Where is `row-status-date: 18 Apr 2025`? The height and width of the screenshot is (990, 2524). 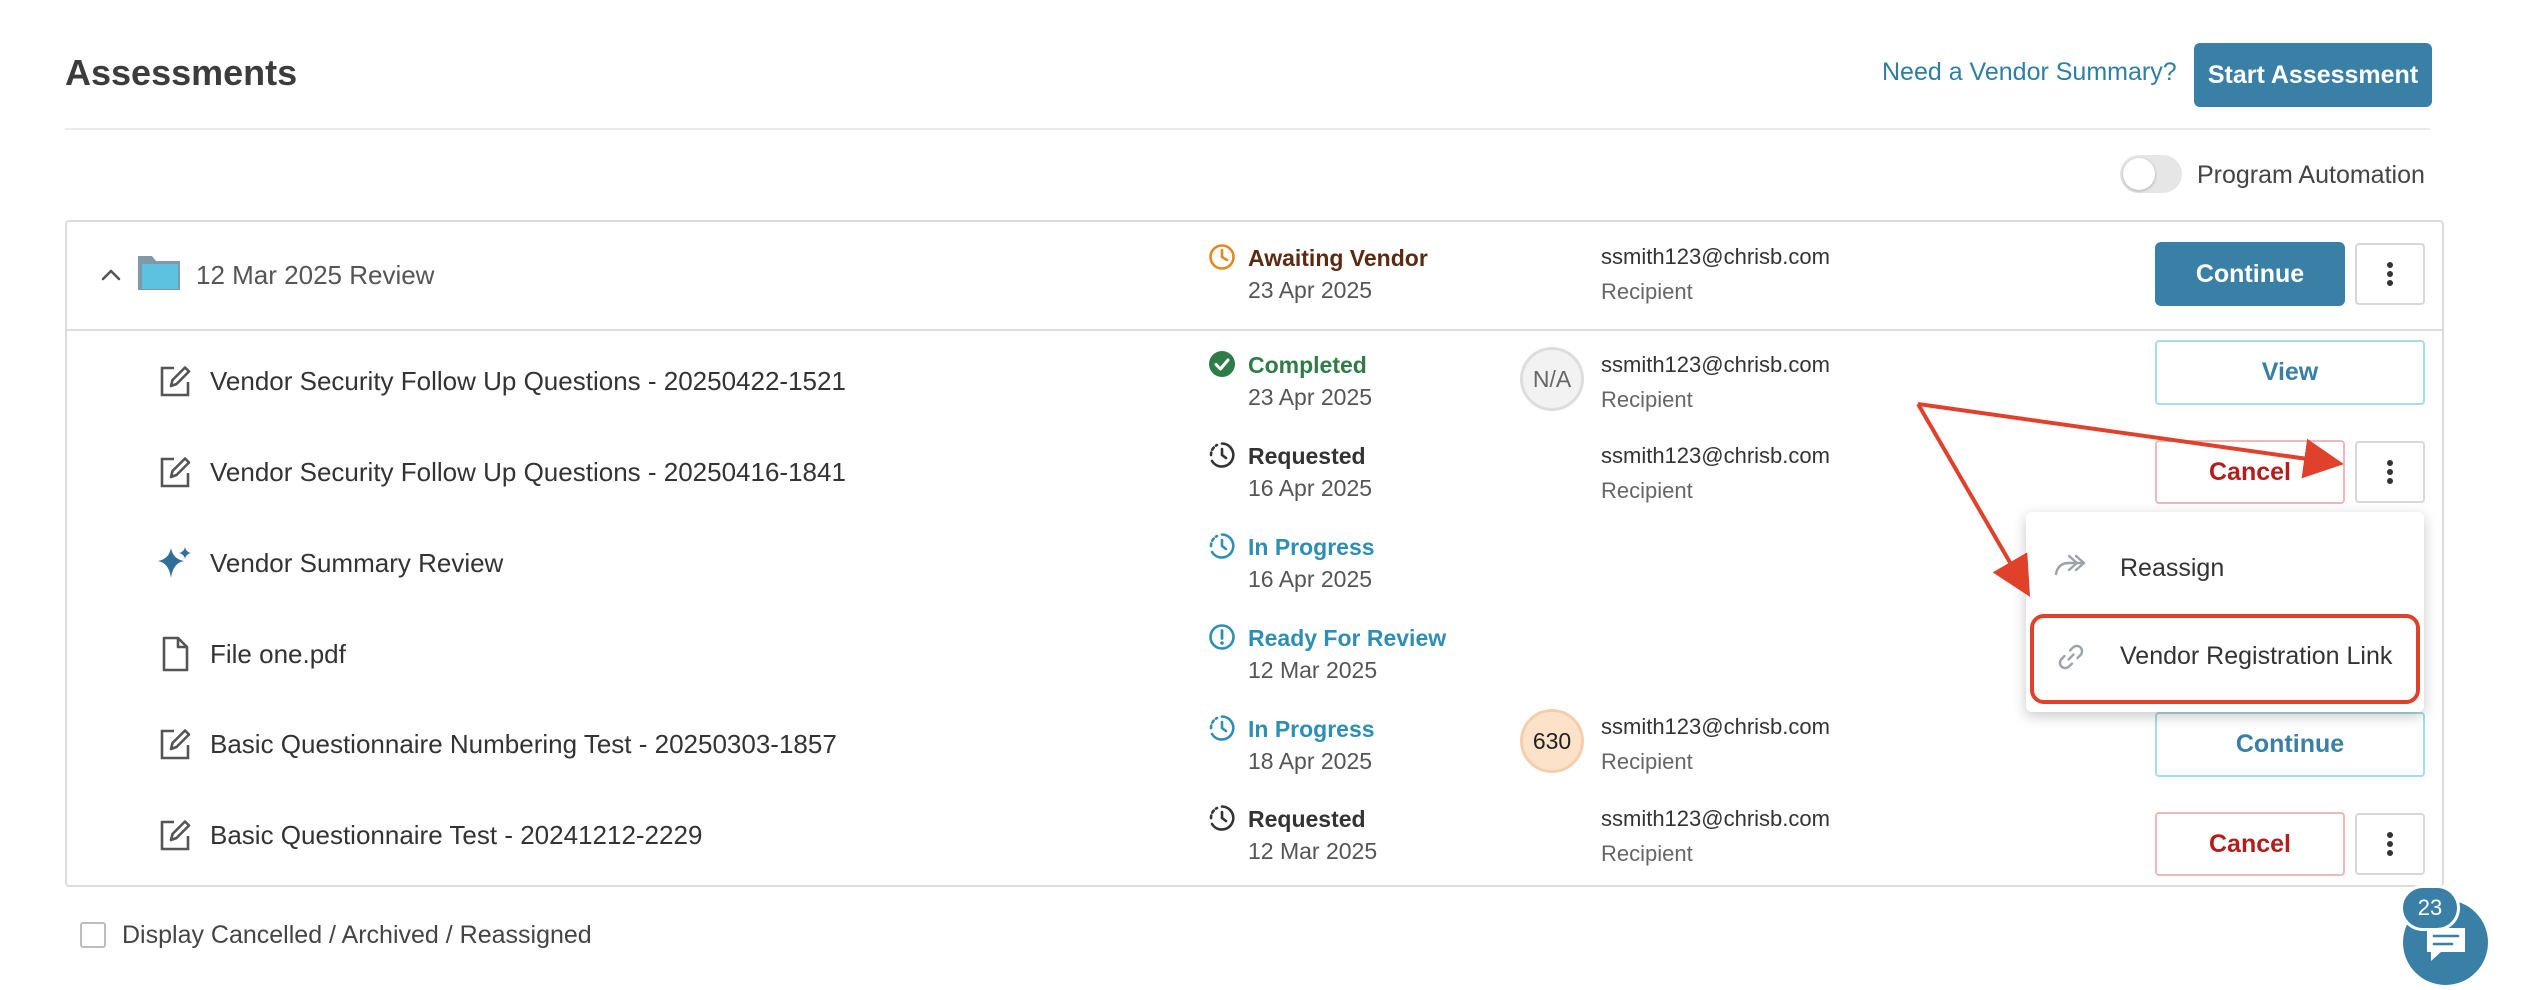
row-status-date: 18 Apr 2025 is located at coordinates (1310, 761).